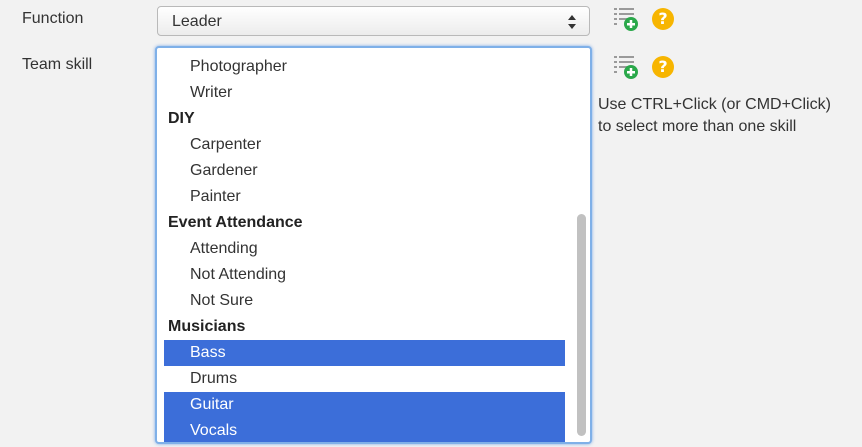  Describe the element at coordinates (364, 275) in the screenshot. I see `skill-option: Not Attending` at that location.